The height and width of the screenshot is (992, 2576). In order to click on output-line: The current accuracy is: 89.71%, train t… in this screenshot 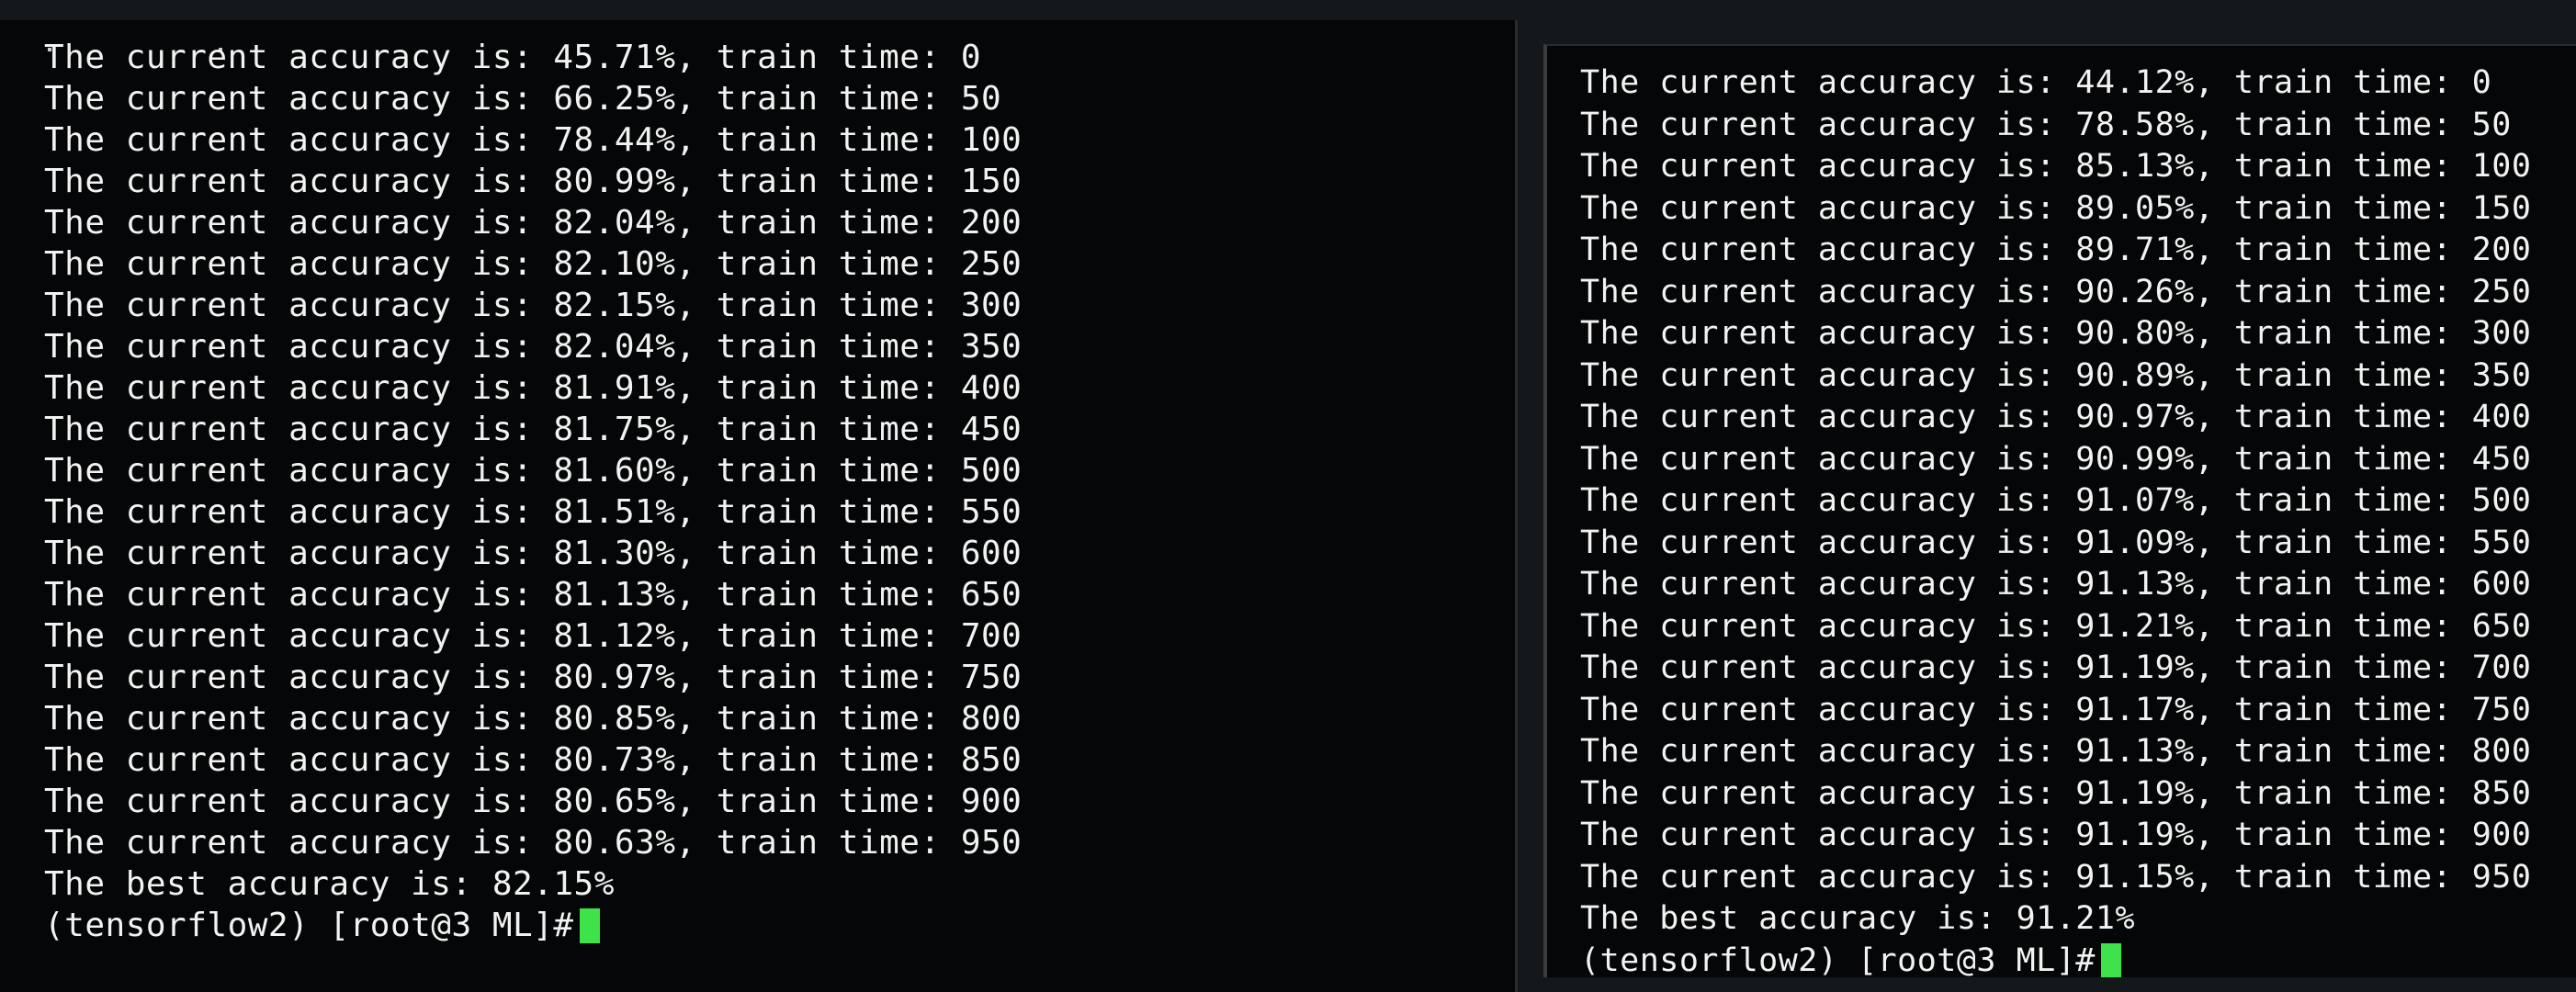, I will do `click(2056, 249)`.